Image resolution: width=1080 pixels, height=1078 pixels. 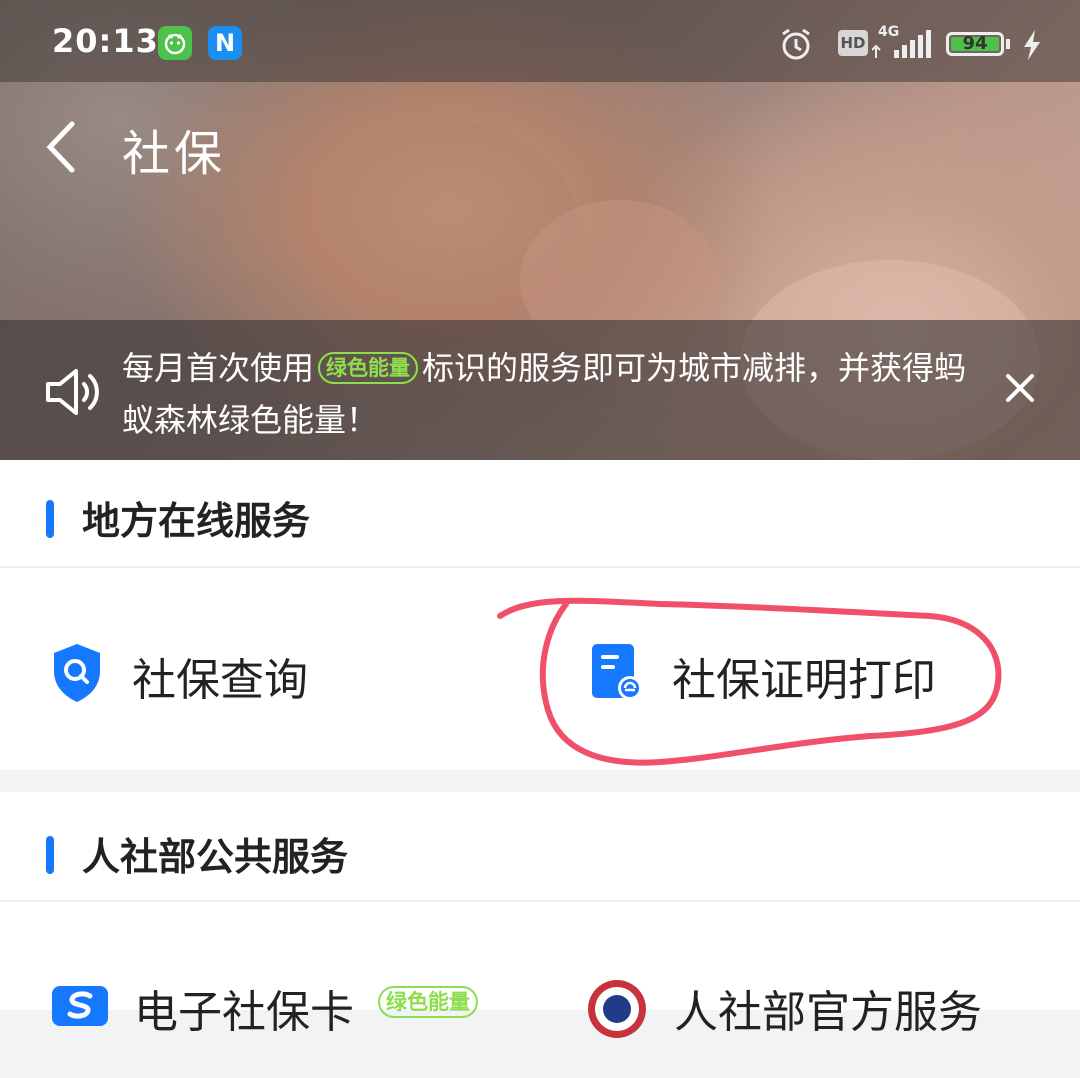 What do you see at coordinates (196, 521) in the screenshot?
I see `section-title: 地方在线服务` at bounding box center [196, 521].